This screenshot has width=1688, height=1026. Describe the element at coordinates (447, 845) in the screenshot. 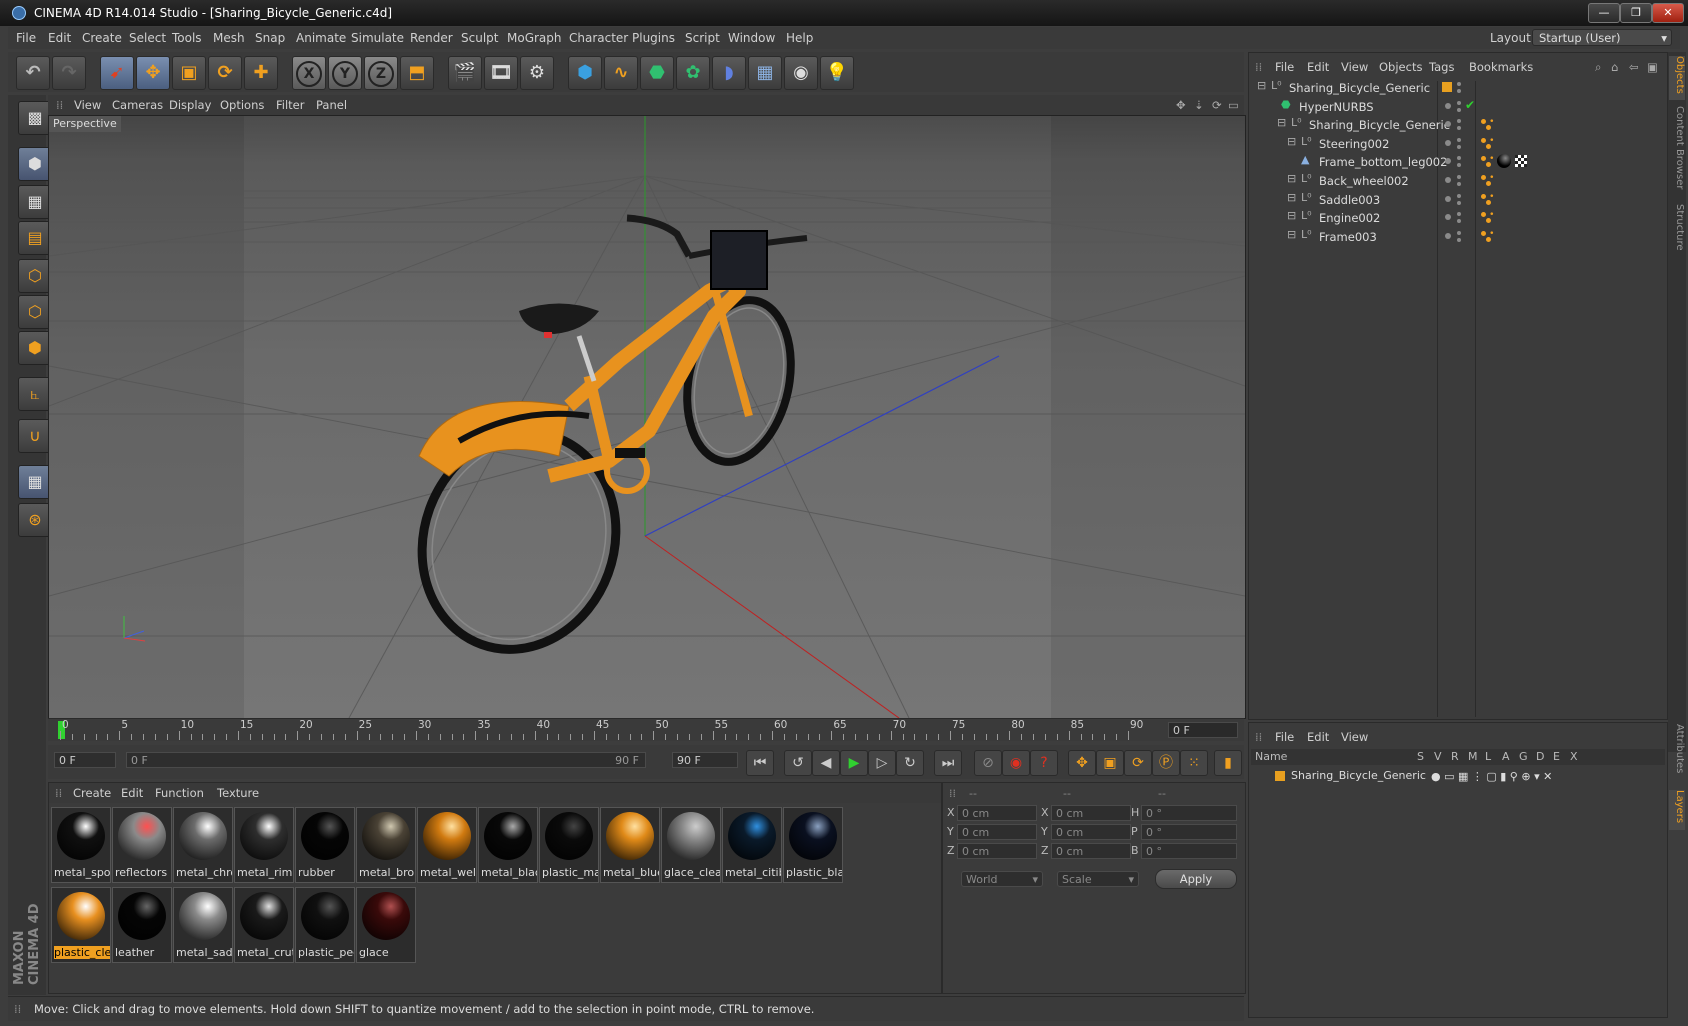

I see `material-swatch: metal_welc` at that location.